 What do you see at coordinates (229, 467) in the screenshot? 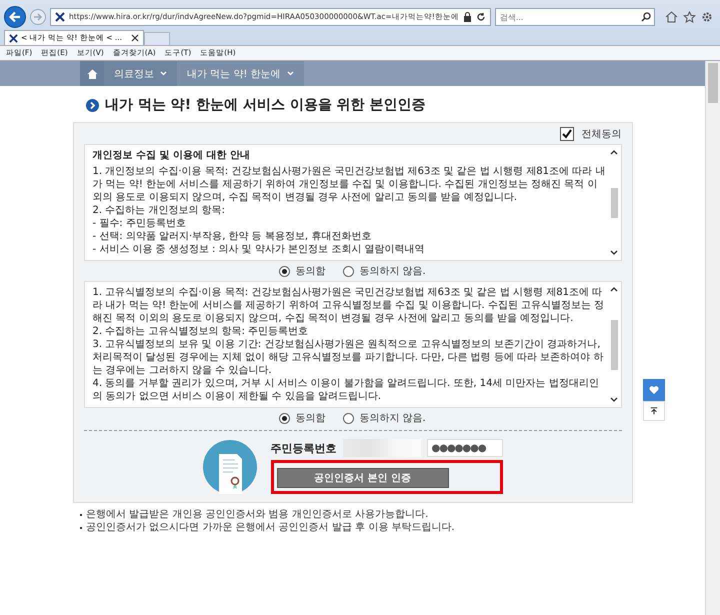
I see `certificate-icon` at bounding box center [229, 467].